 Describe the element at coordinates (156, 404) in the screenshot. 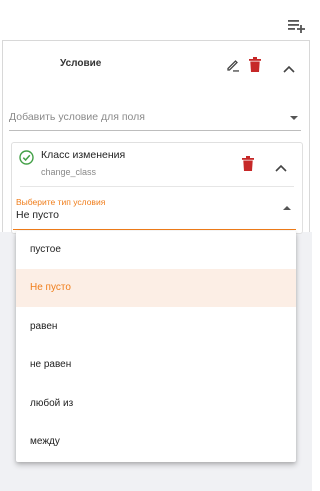

I see `dropdown-option: любой из` at that location.